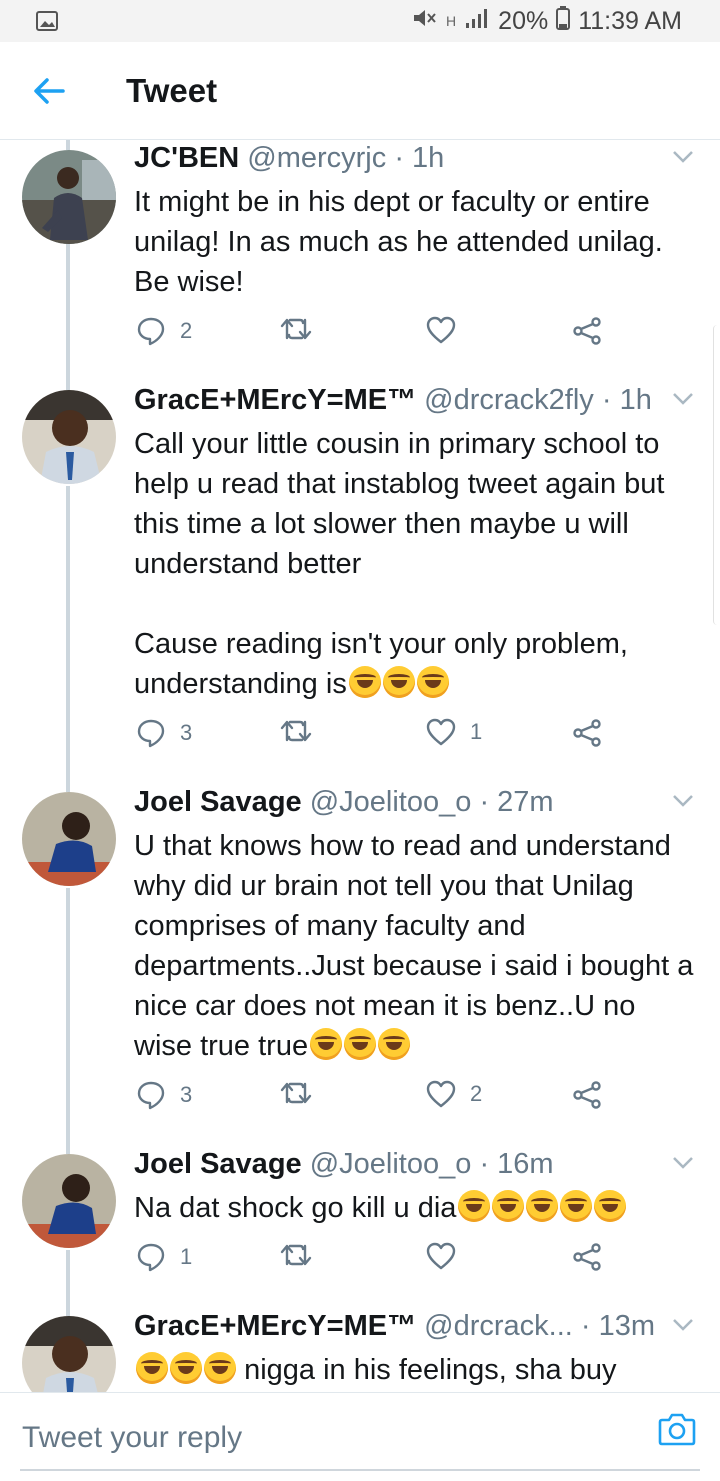  What do you see at coordinates (451, 21) in the screenshot?
I see `network-type: H` at bounding box center [451, 21].